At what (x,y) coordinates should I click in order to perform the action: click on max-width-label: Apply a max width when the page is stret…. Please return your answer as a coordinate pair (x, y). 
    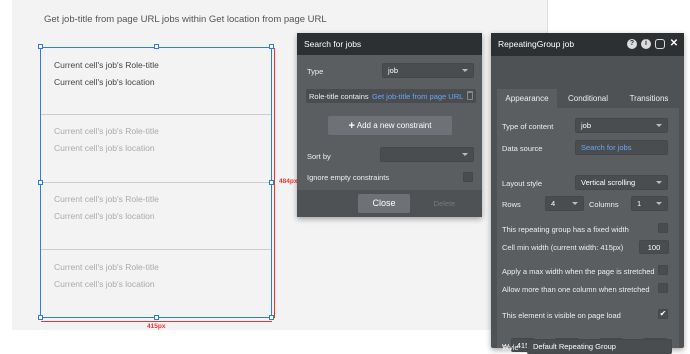
    Looking at the image, I should click on (578, 271).